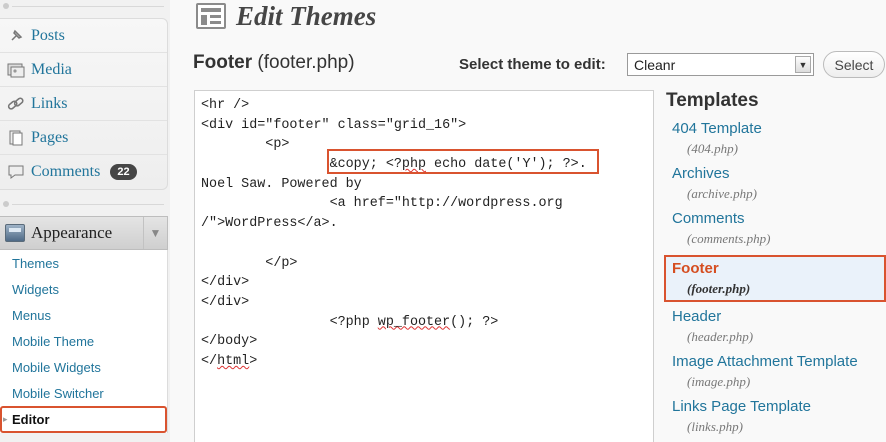 The image size is (886, 442). I want to click on menu-item-posts: Posts, so click(83, 36).